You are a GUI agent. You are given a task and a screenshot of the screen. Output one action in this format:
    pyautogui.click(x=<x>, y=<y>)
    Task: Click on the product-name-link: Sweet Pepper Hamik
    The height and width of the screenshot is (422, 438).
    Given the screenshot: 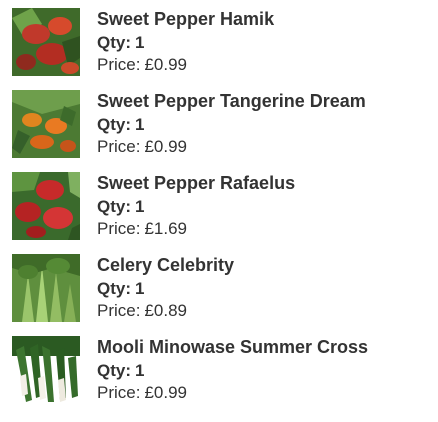 What is the action you would take?
    pyautogui.click(x=262, y=19)
    